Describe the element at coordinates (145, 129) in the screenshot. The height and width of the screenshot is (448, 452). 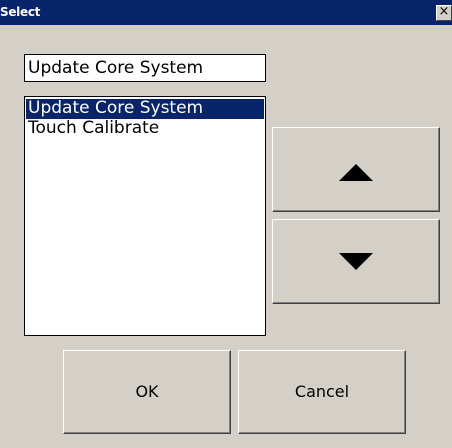
I see `list-item-touch-calibrate: Touch Calibrate` at that location.